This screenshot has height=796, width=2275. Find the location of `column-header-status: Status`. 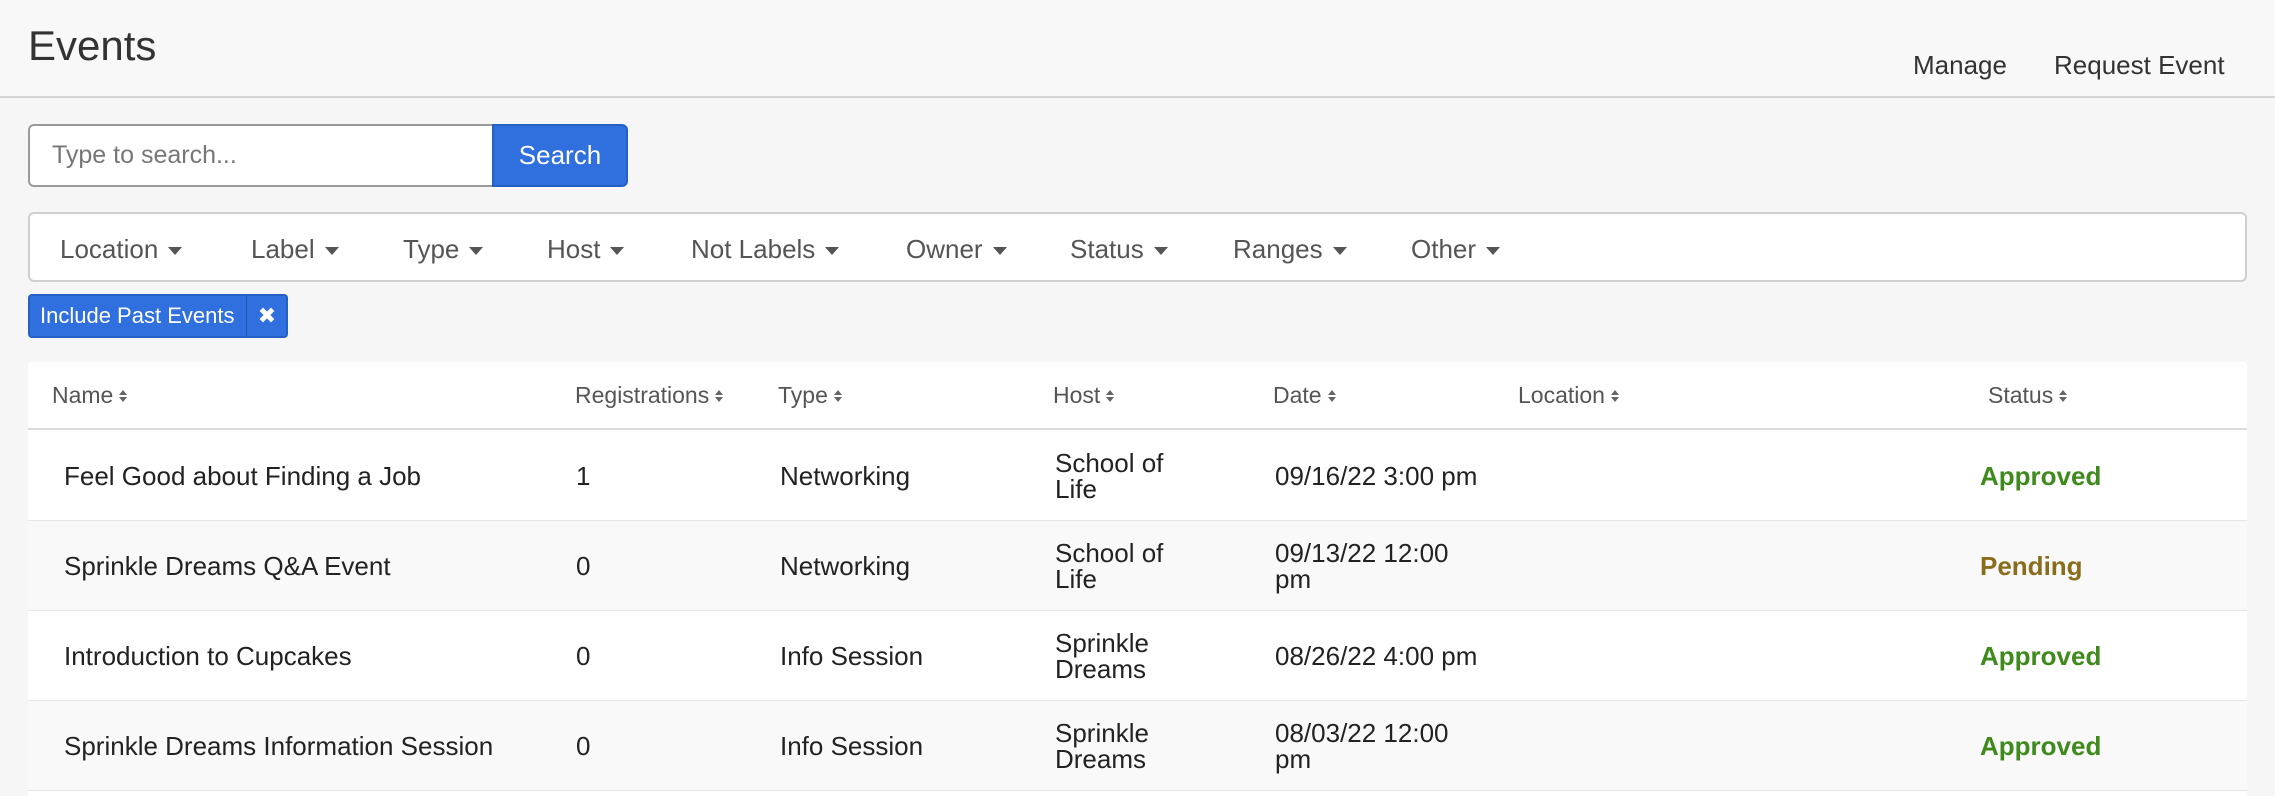

column-header-status: Status is located at coordinates (2028, 395).